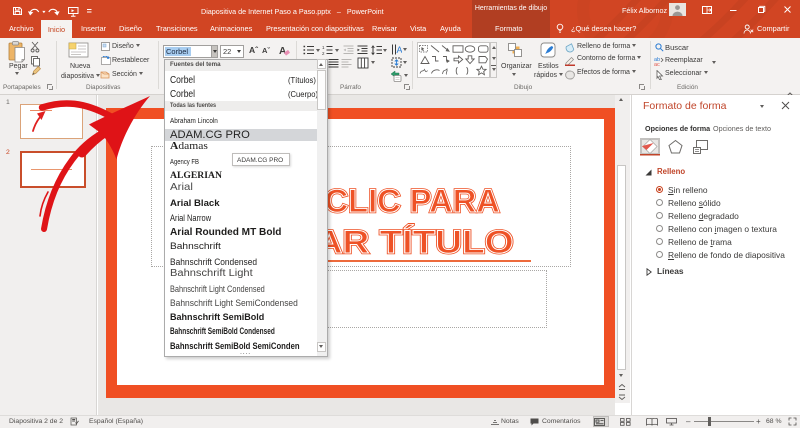  I want to click on svg-text: ac, so click(657, 64).